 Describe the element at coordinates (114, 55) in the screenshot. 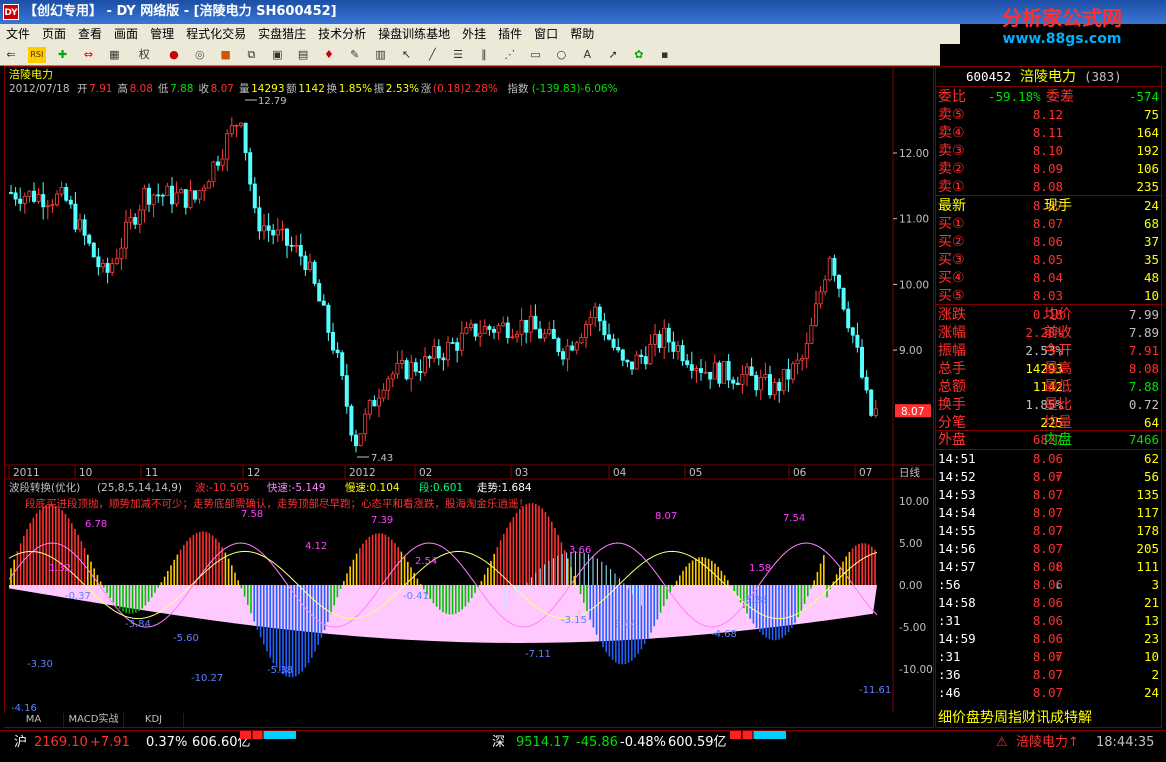

I see `grid-icon: ▦` at that location.